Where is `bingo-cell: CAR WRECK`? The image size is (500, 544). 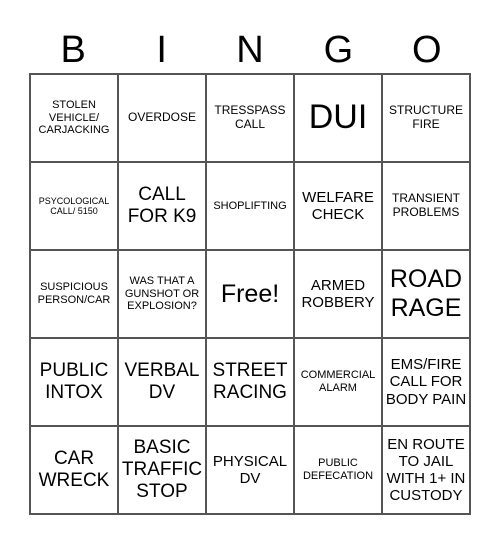 bingo-cell: CAR WRECK is located at coordinates (74, 470).